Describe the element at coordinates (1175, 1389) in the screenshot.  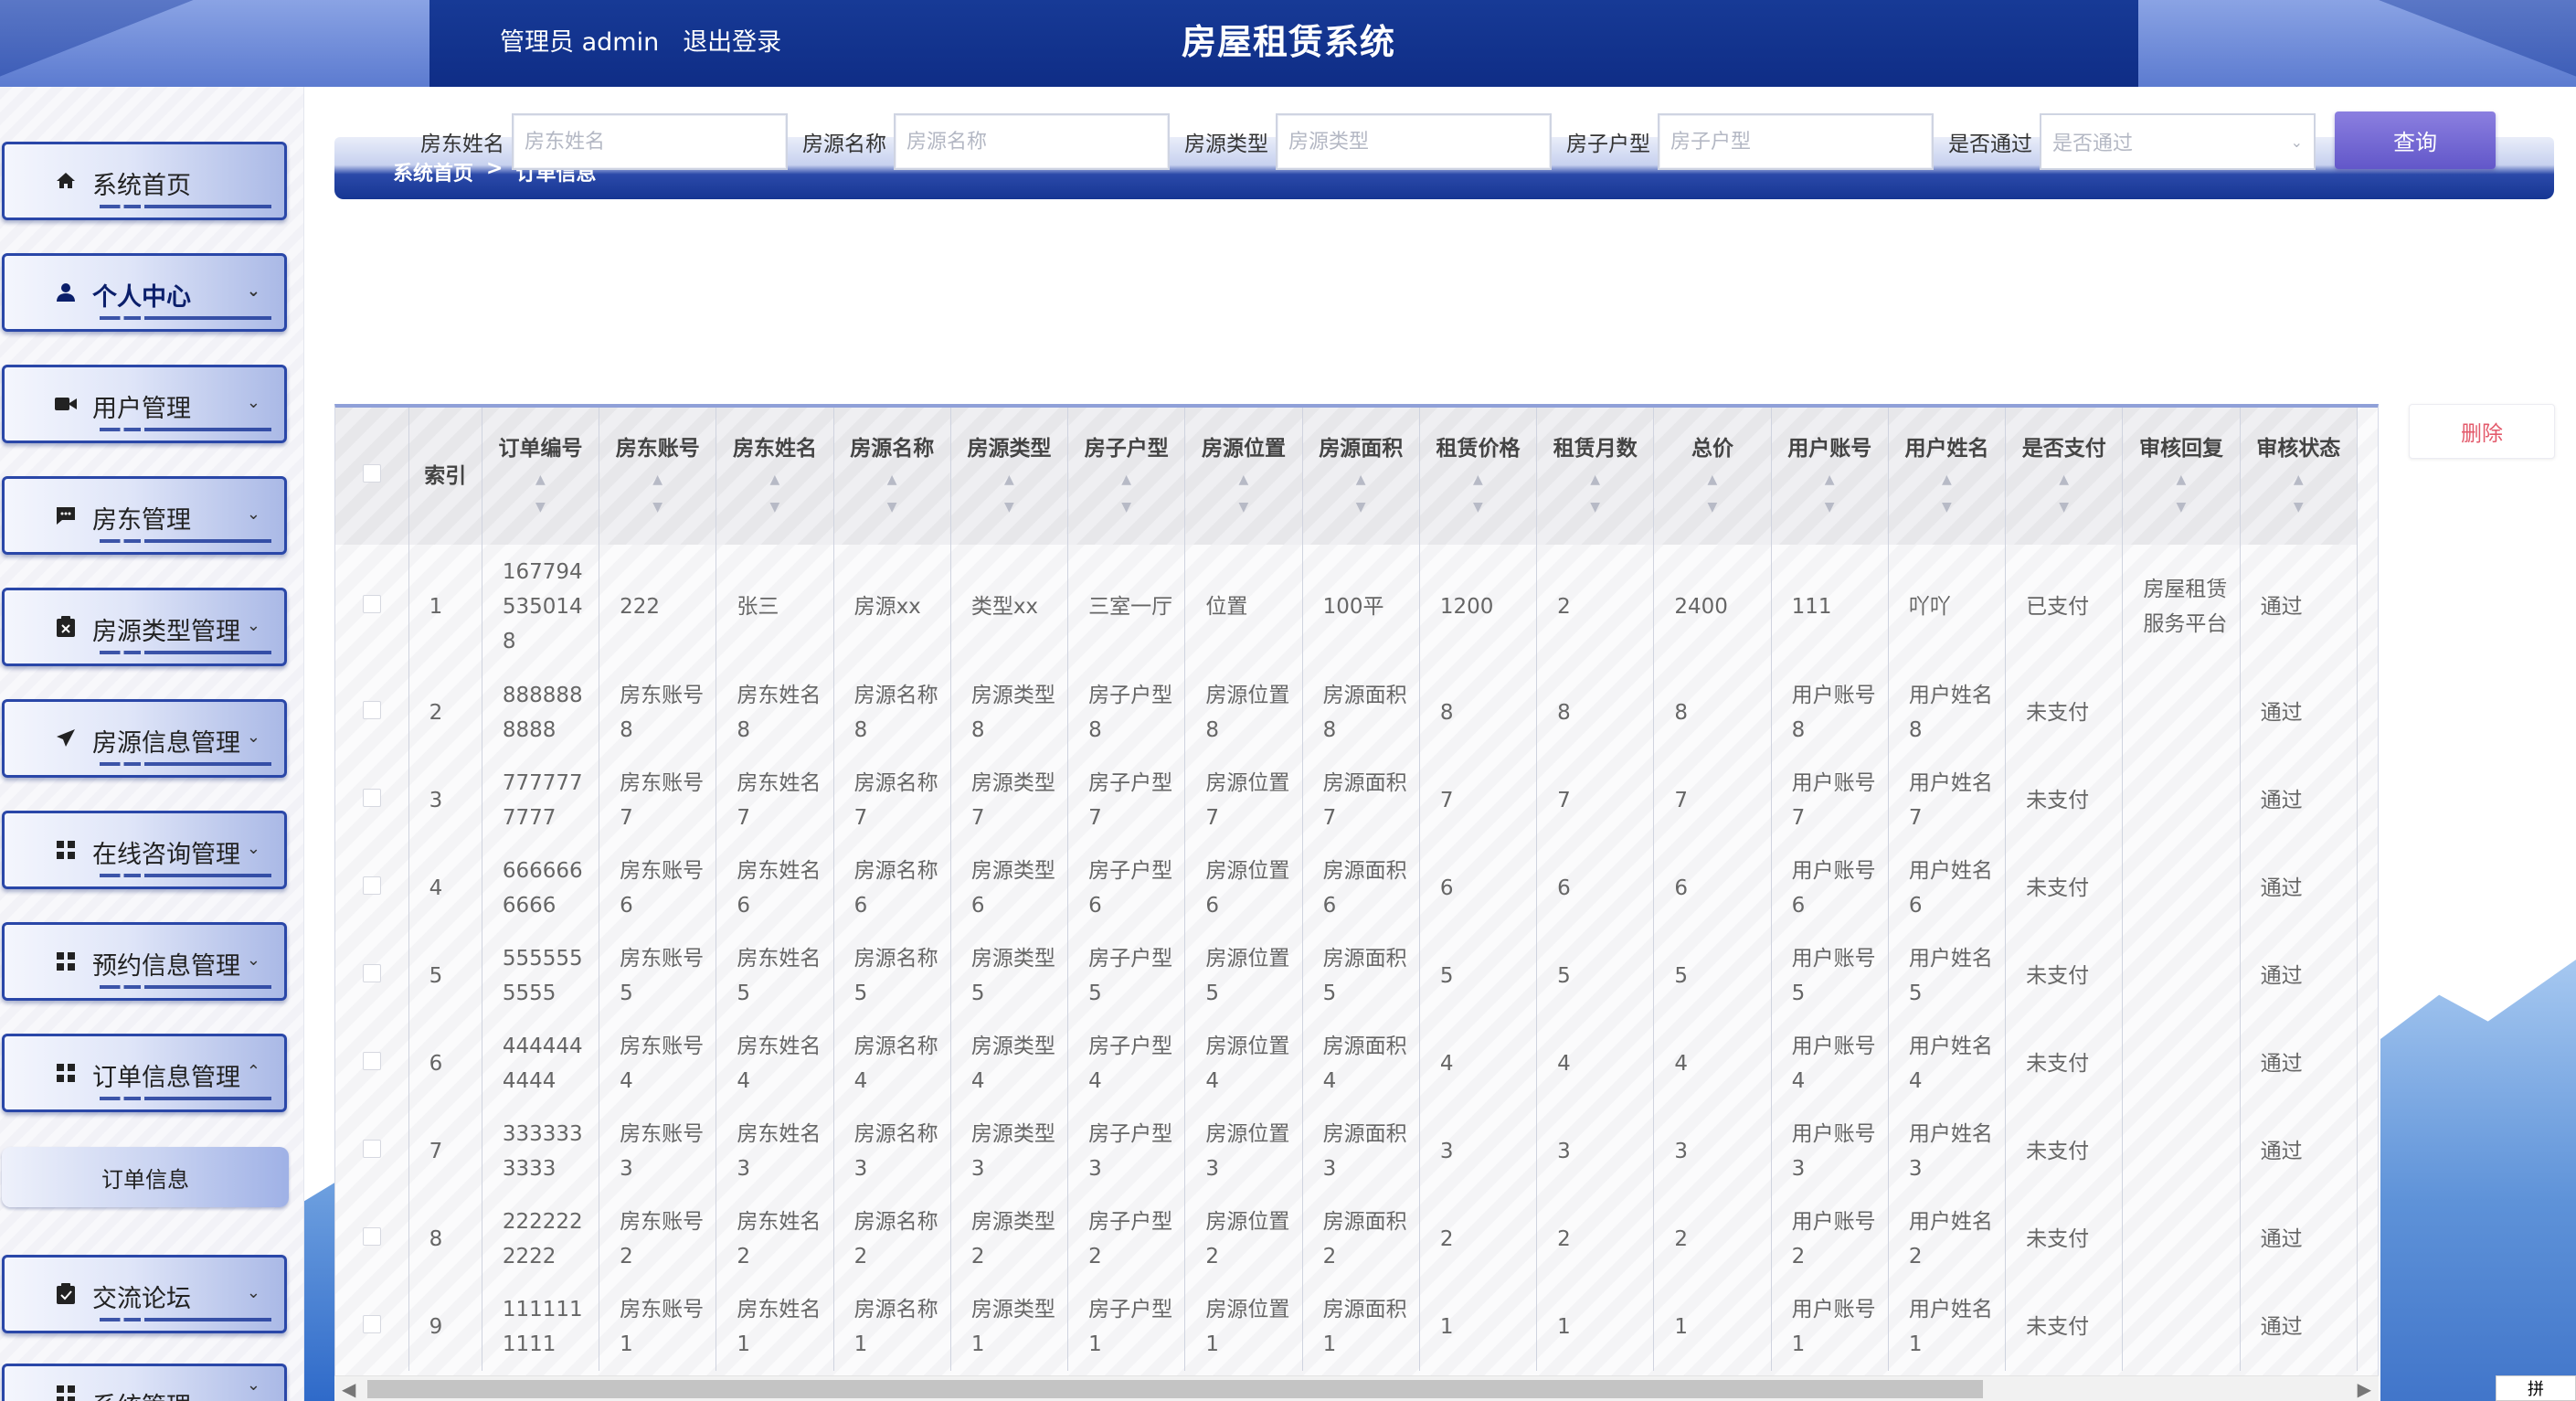
I see `scrollbar-thumb` at that location.